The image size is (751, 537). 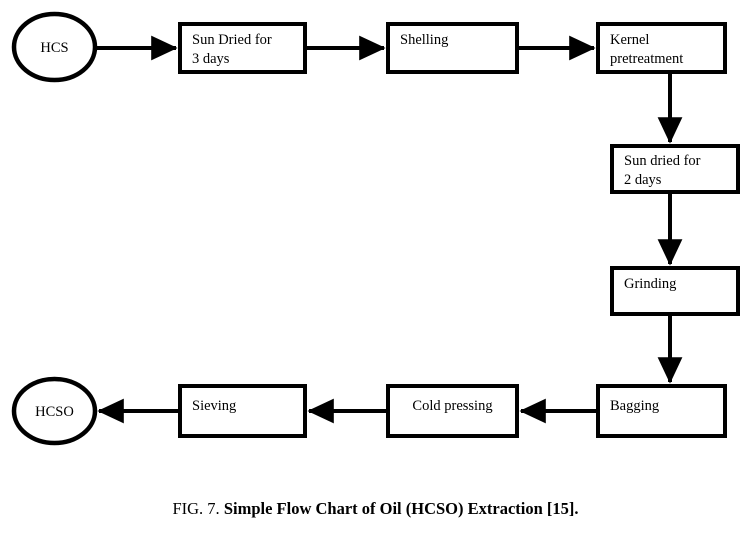 I want to click on node-cold-pressing: Cold pressing, so click(x=452, y=411).